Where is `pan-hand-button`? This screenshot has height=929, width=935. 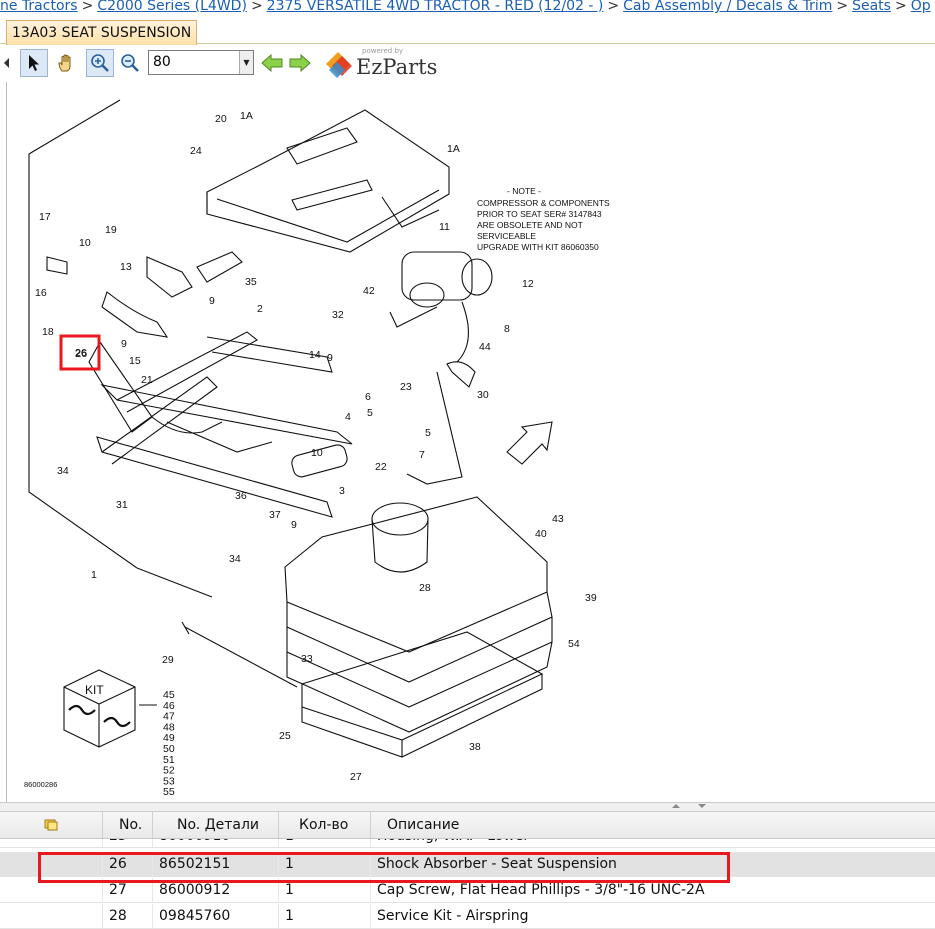 pan-hand-button is located at coordinates (66, 63).